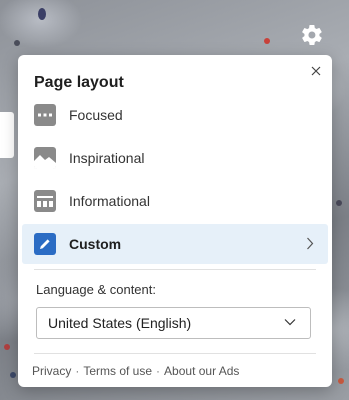 The image size is (349, 400). What do you see at coordinates (51, 371) in the screenshot?
I see `privacy-link: Privacy` at bounding box center [51, 371].